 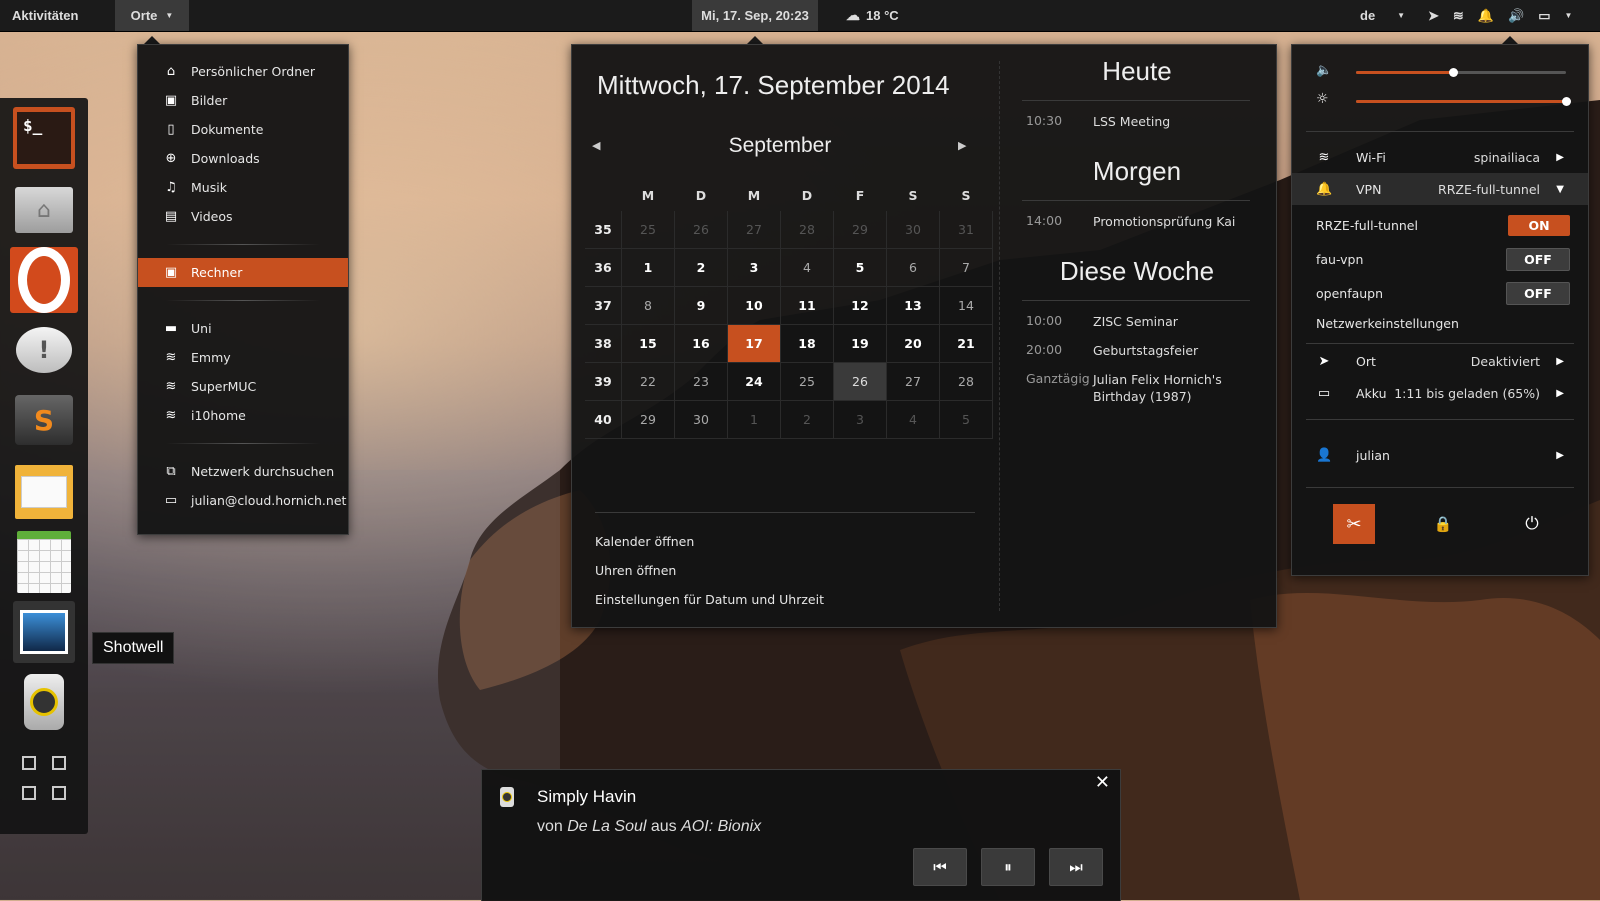 What do you see at coordinates (644, 541) in the screenshot?
I see `calendar-link: Kalender öffnen` at bounding box center [644, 541].